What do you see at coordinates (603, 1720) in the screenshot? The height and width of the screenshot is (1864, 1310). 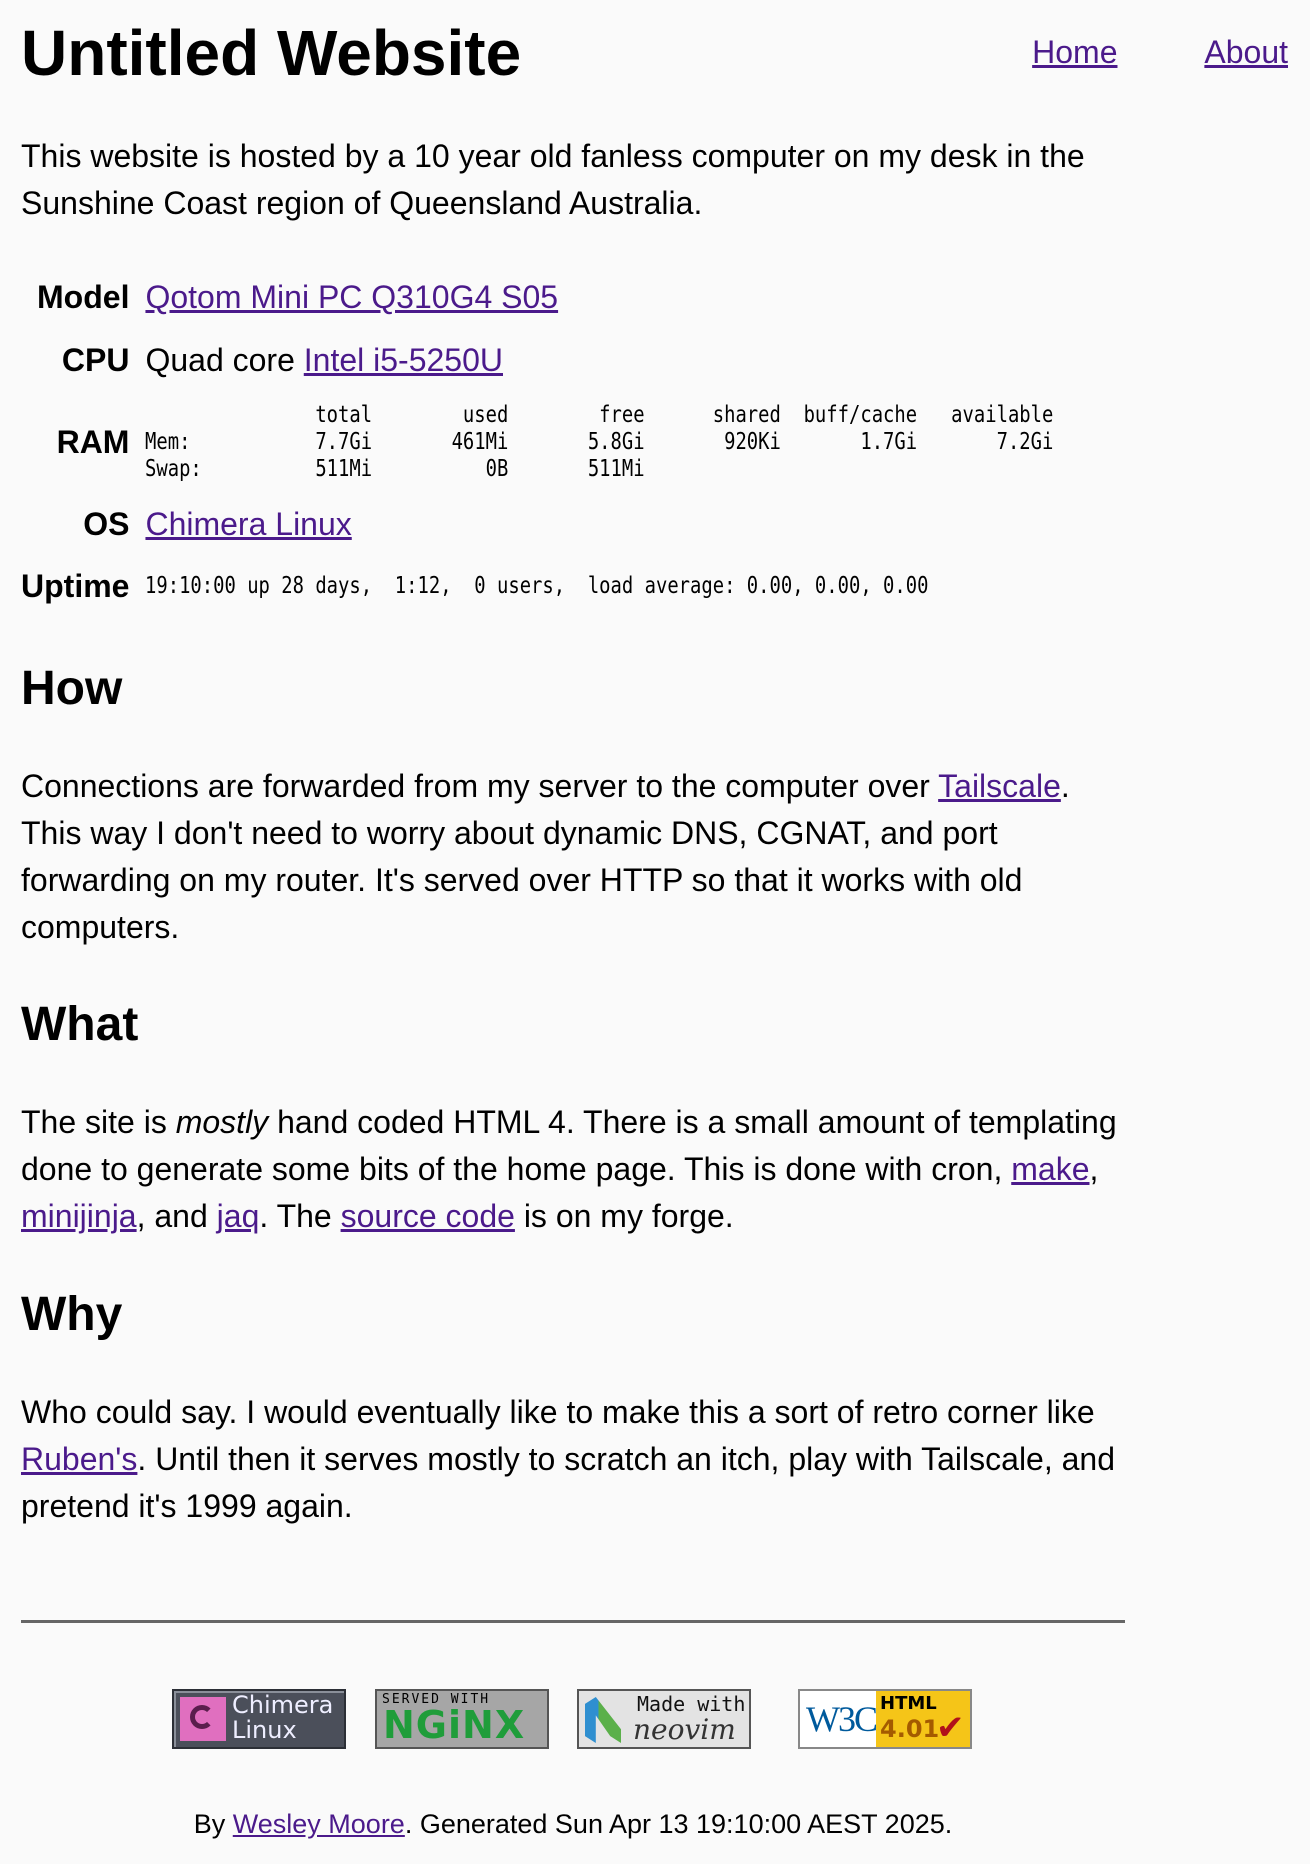 I see `neovim-logo-icon` at bounding box center [603, 1720].